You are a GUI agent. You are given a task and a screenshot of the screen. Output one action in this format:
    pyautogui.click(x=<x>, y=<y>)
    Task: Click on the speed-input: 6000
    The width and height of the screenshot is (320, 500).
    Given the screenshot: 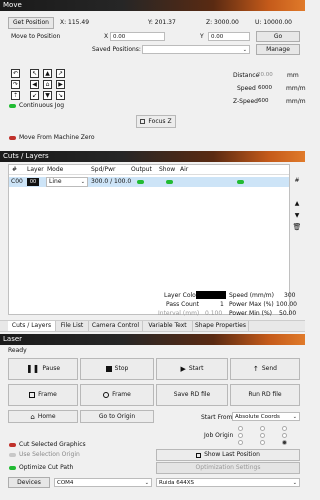 What is the action you would take?
    pyautogui.click(x=269, y=88)
    